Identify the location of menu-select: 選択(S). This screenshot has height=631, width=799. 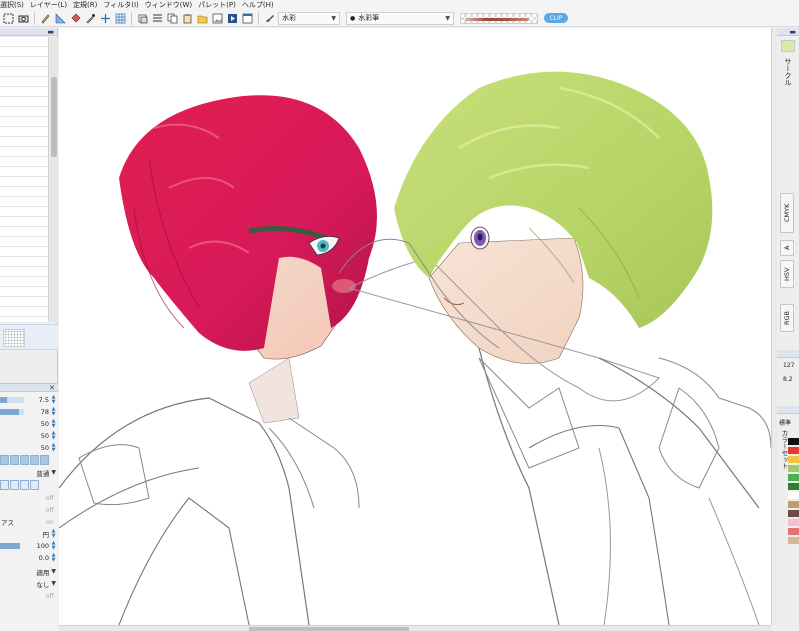
(13, 5).